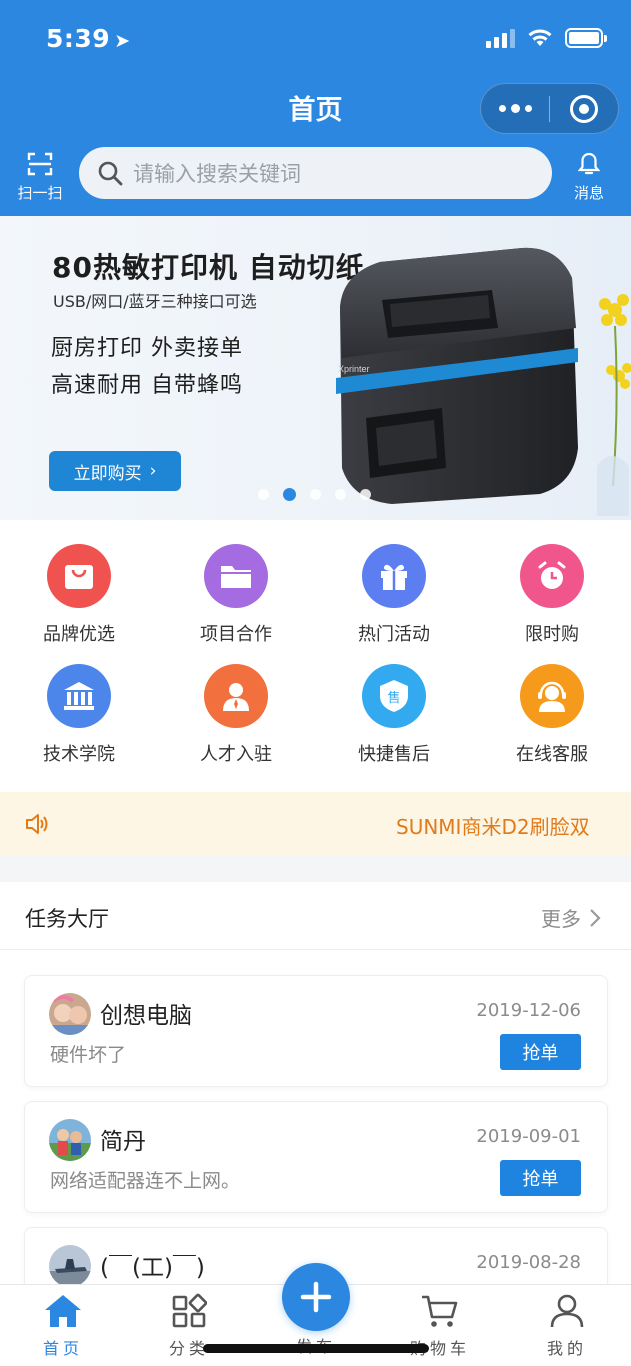  I want to click on publish-button, so click(316, 1297).